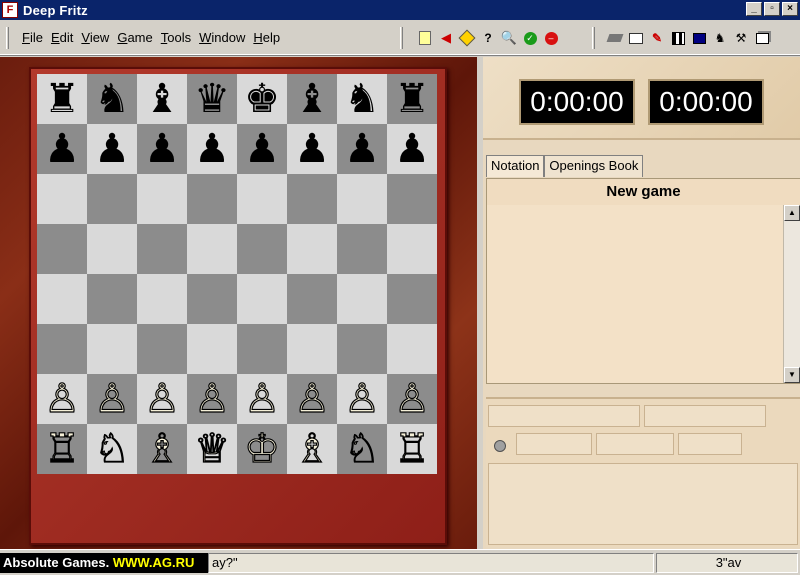 This screenshot has height=575, width=800. What do you see at coordinates (594, 166) in the screenshot?
I see `tab-openings-book: Openings Book` at bounding box center [594, 166].